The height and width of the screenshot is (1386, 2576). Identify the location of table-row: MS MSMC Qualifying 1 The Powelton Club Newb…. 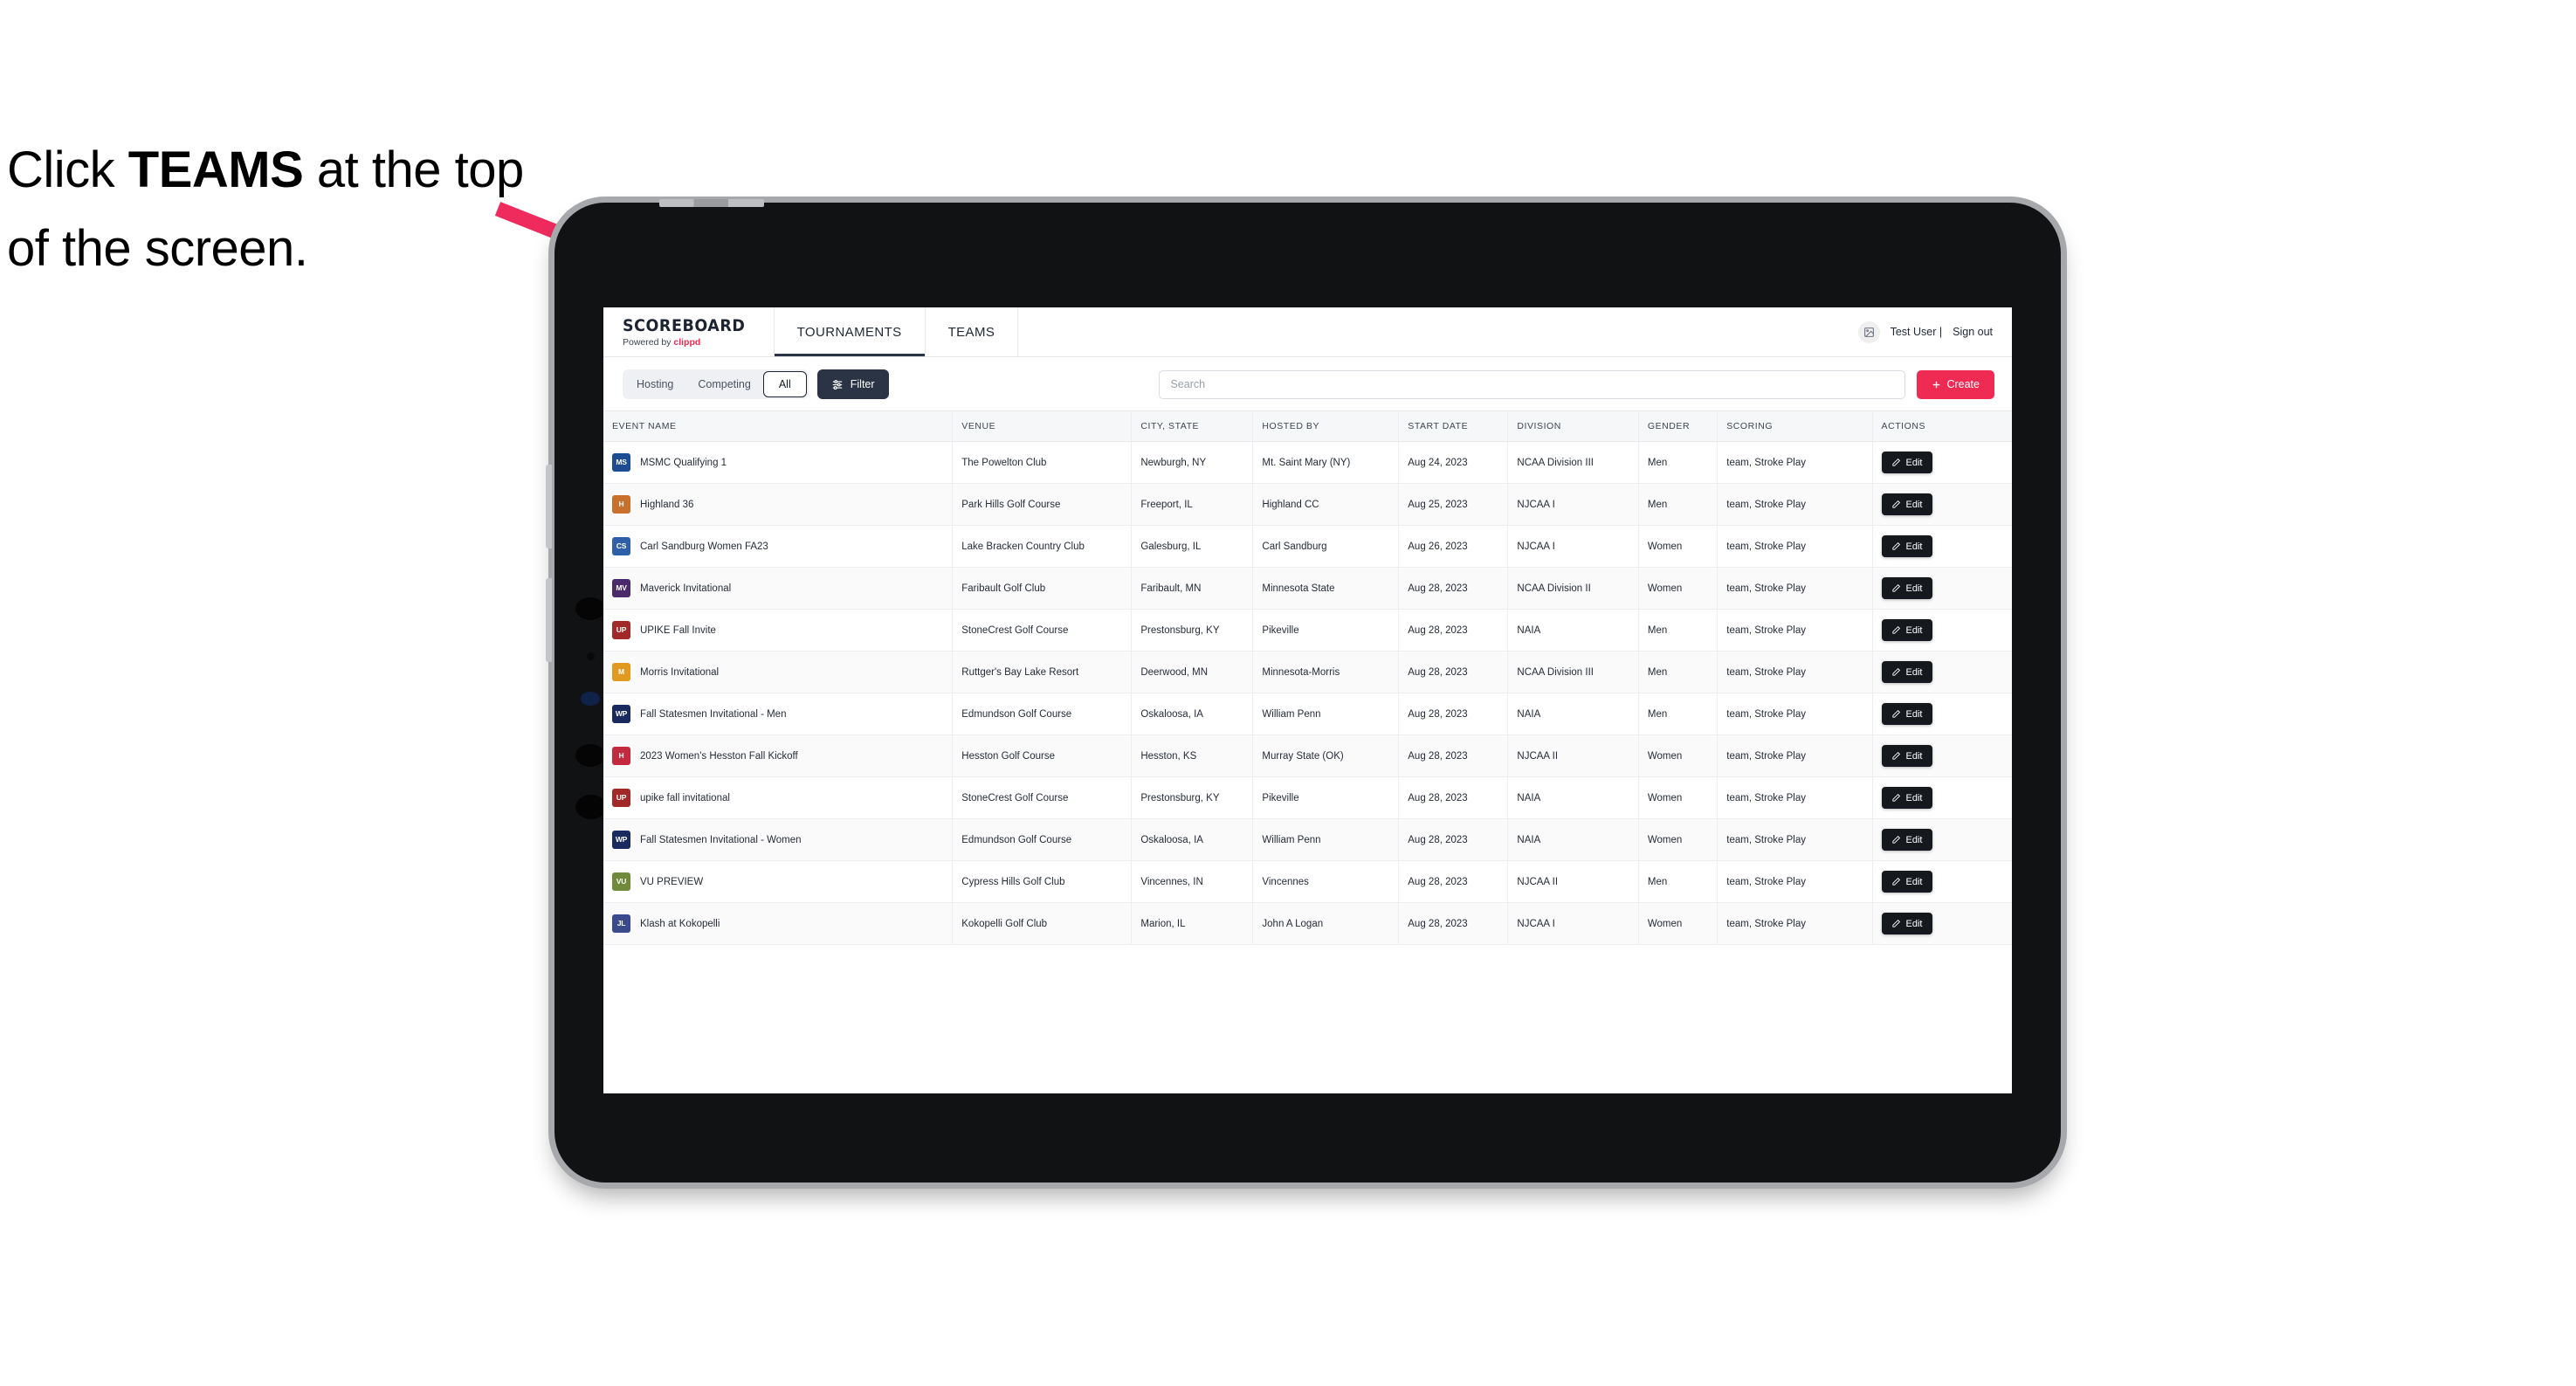
(1307, 462).